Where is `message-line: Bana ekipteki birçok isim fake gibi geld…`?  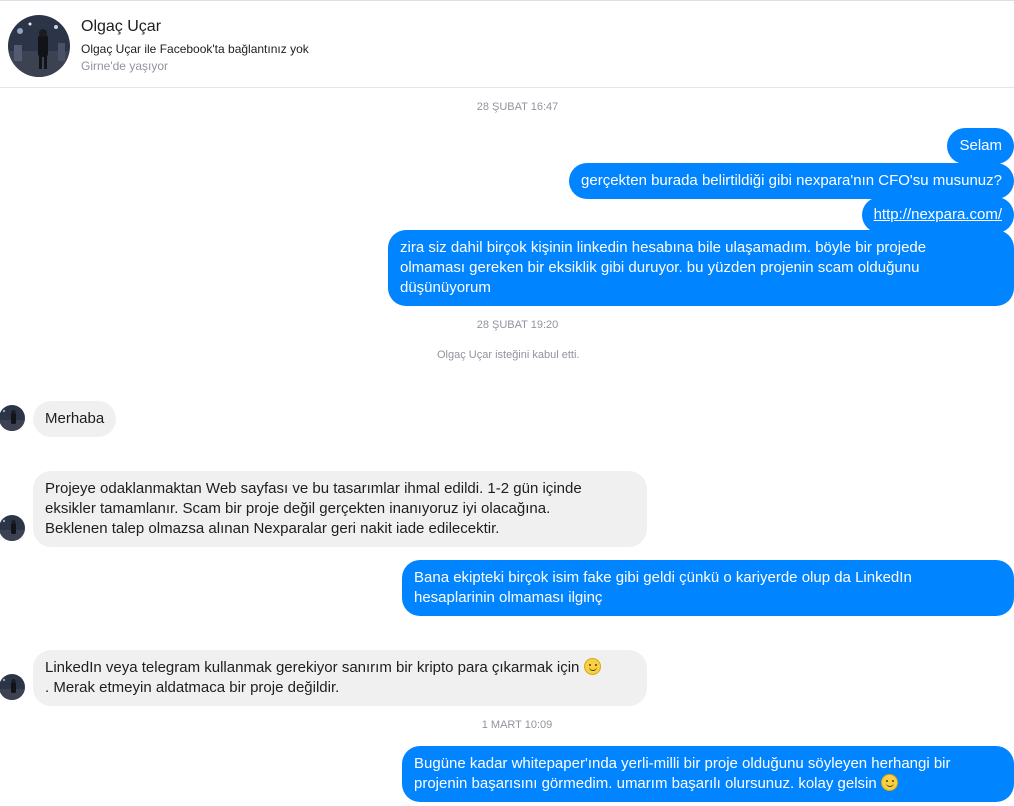 message-line: Bana ekipteki birçok isim fake gibi geld… is located at coordinates (663, 577).